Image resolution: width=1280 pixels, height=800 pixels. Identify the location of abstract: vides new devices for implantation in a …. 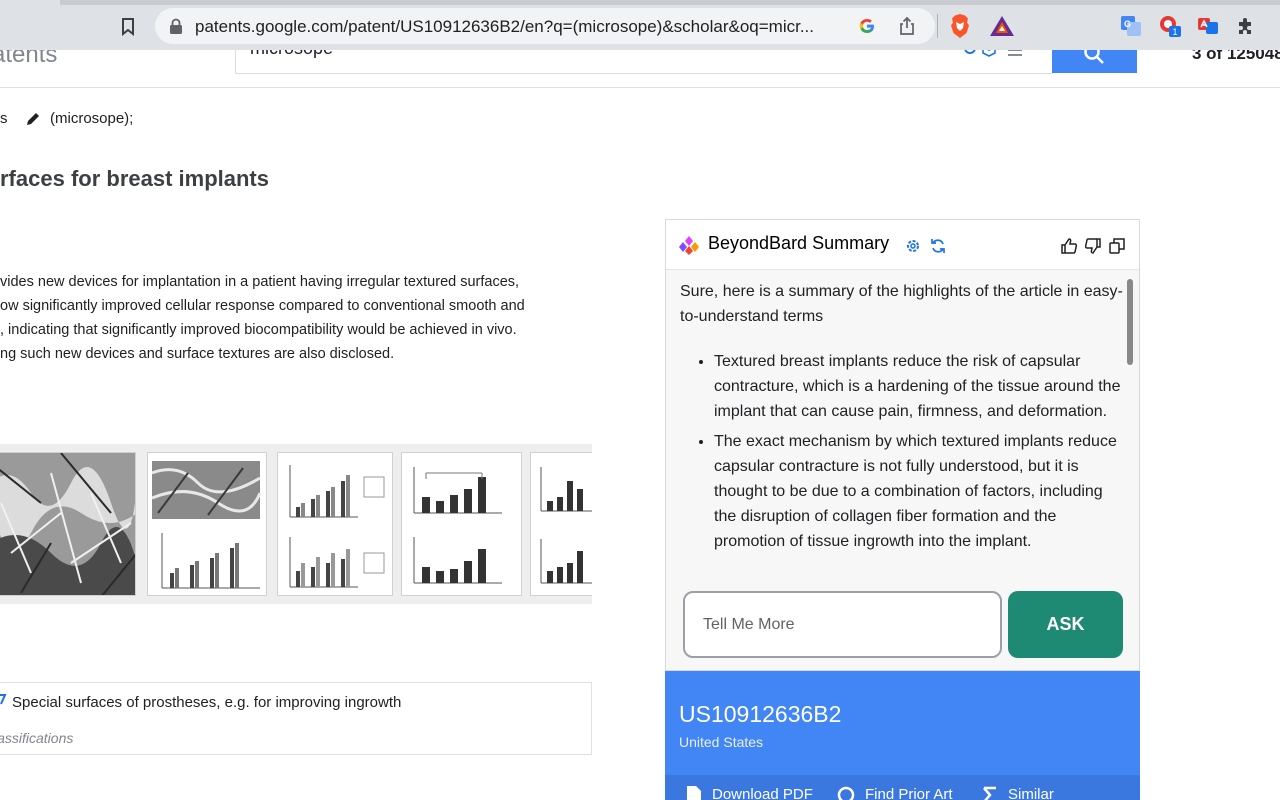
(290, 318).